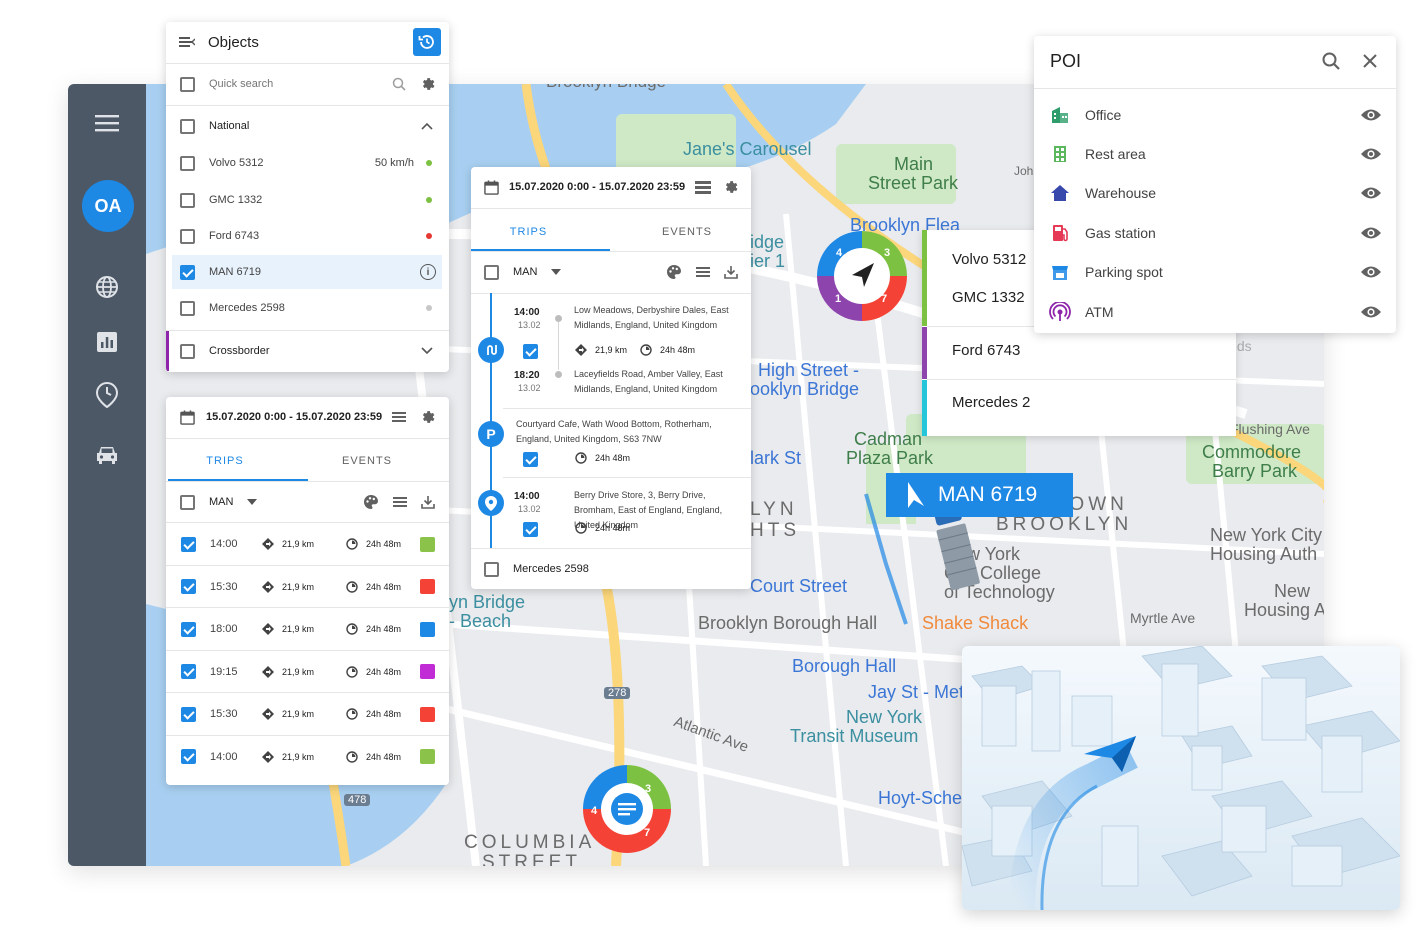 The height and width of the screenshot is (934, 1420). Describe the element at coordinates (107, 287) in the screenshot. I see `globe-icon` at that location.